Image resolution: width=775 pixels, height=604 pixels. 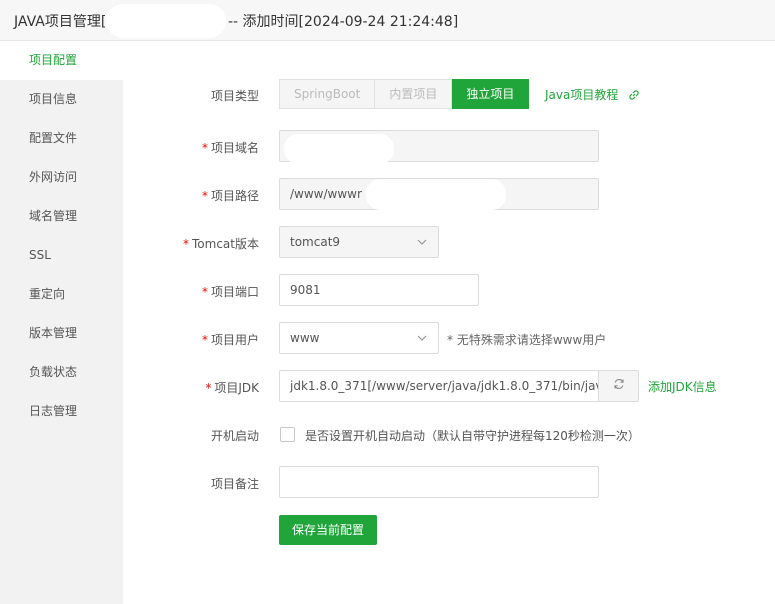 I want to click on refresh-icon, so click(x=619, y=385).